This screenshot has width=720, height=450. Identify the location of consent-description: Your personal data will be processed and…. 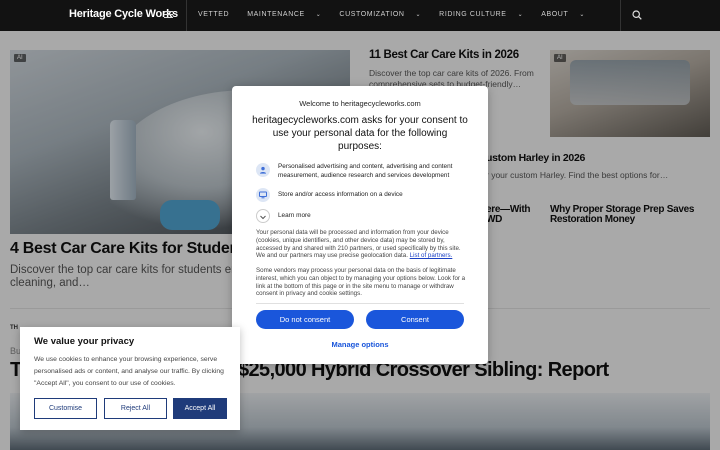
(358, 244).